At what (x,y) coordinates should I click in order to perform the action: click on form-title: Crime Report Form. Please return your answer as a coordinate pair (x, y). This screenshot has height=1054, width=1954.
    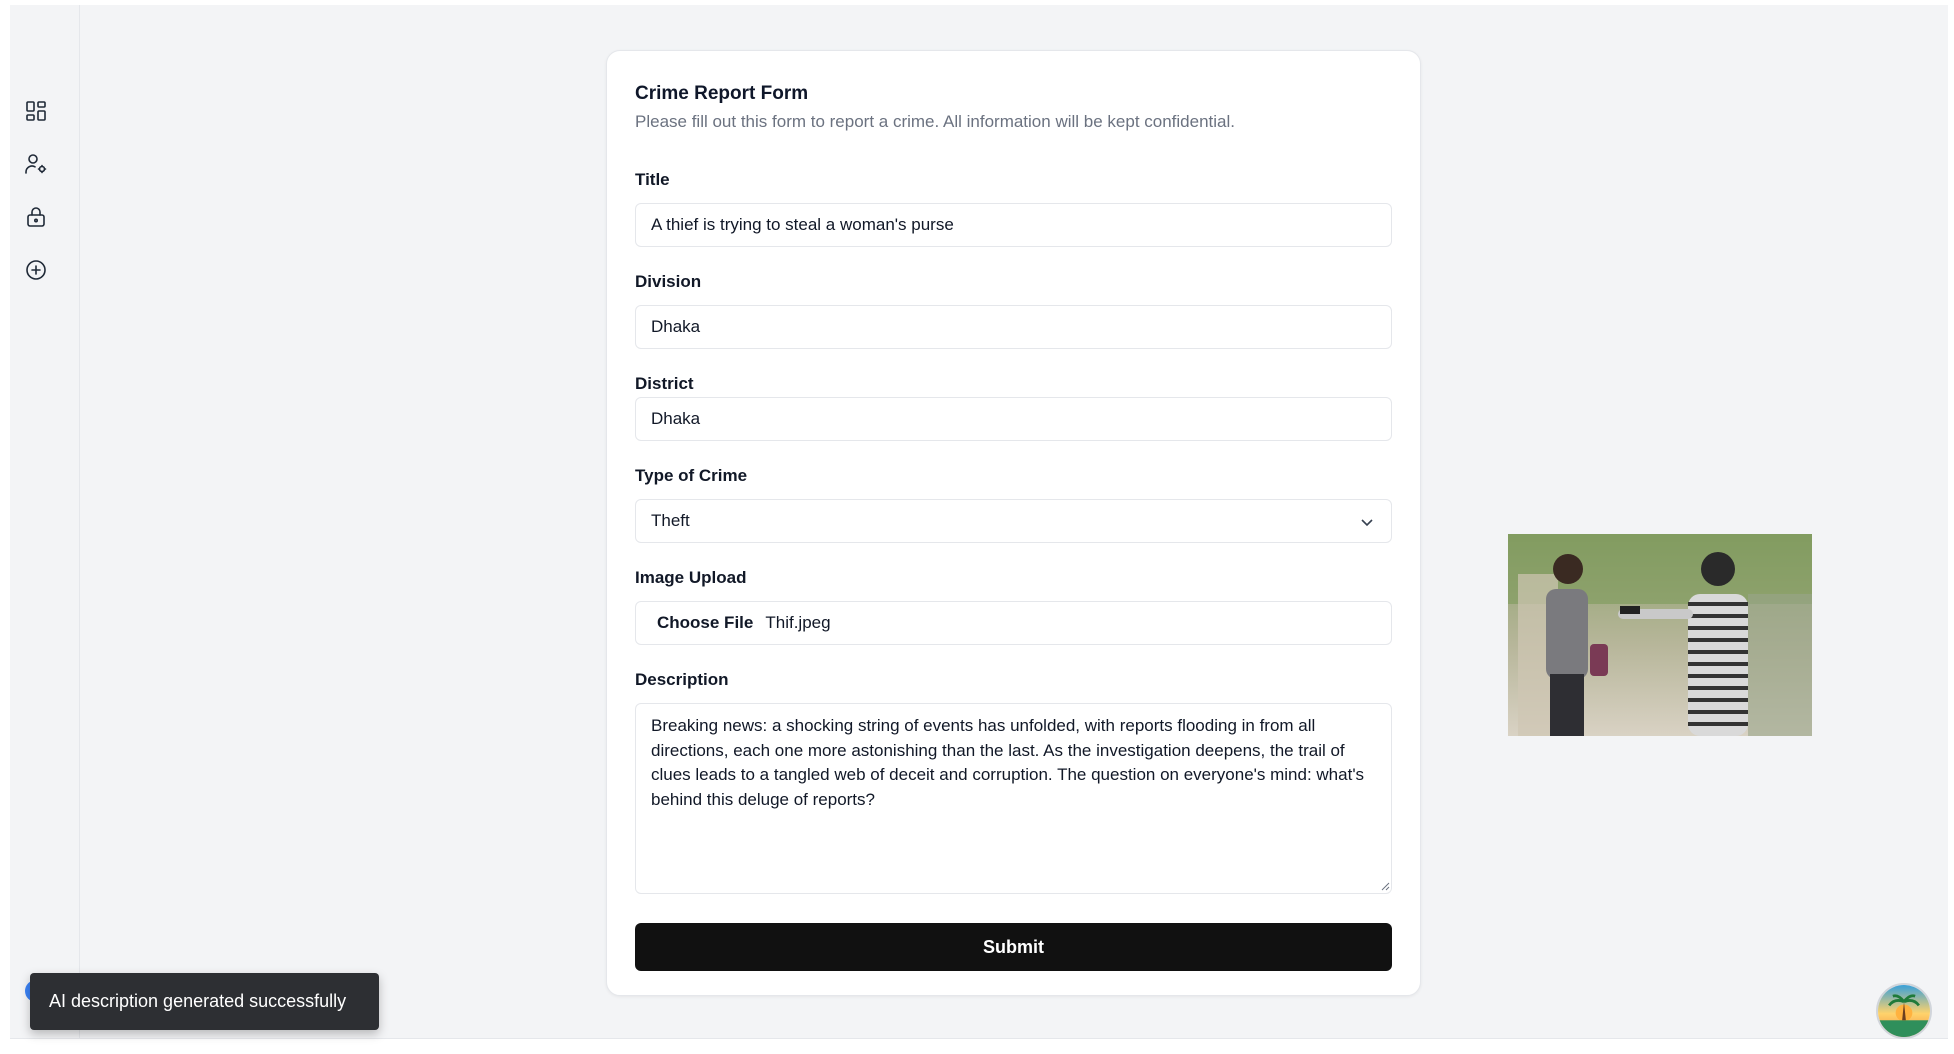
    Looking at the image, I should click on (722, 93).